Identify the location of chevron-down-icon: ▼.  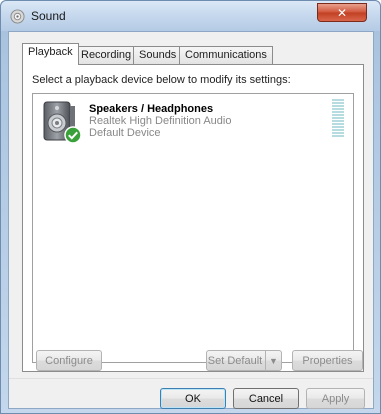
(273, 360).